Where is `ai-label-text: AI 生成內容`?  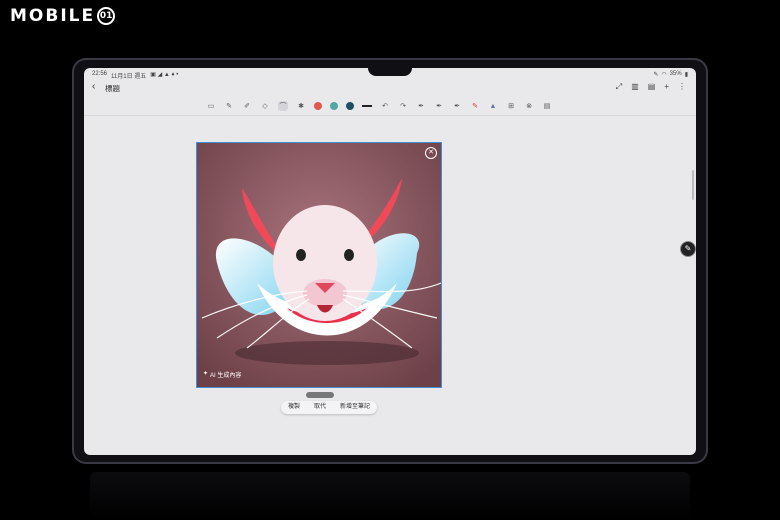 ai-label-text: AI 生成內容 is located at coordinates (226, 376).